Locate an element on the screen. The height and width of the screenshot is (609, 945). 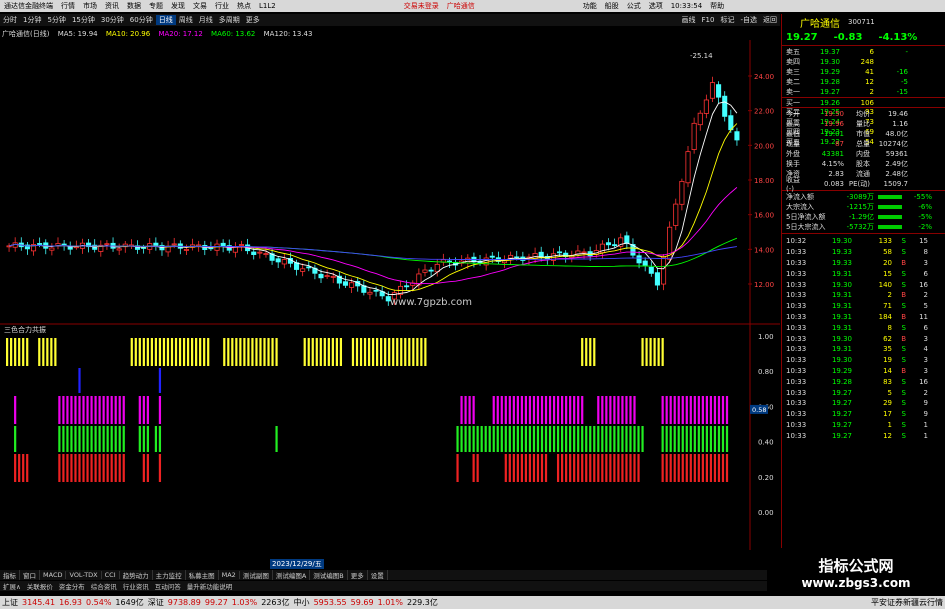
tick-row: 10:33 19.31 71 S 5 is located at coordinates (863, 306).